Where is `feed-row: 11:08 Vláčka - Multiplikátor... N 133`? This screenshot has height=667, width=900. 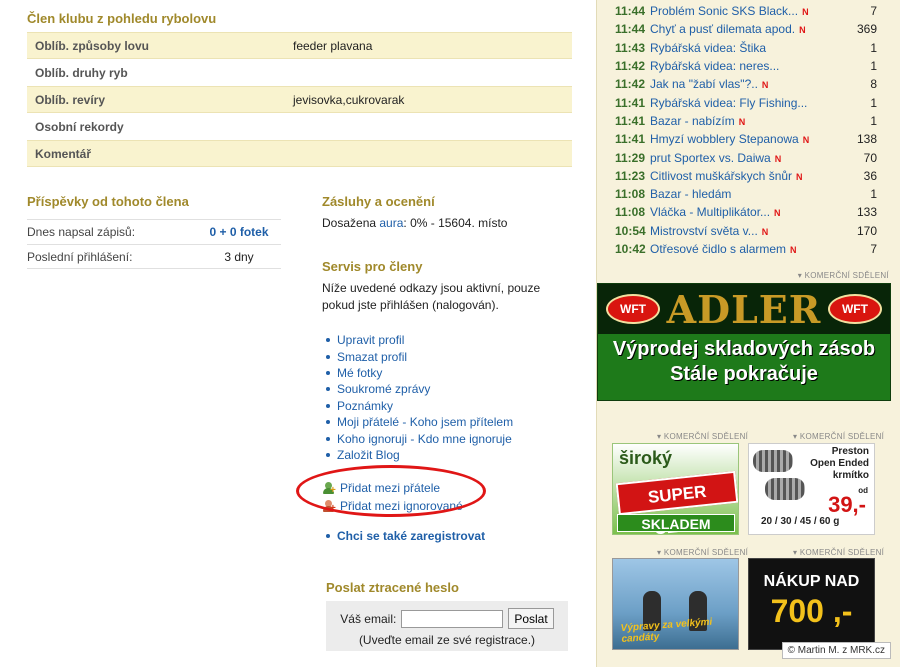
feed-row: 11:08 Vláčka - Multiplikátor... N 133 is located at coordinates (746, 212).